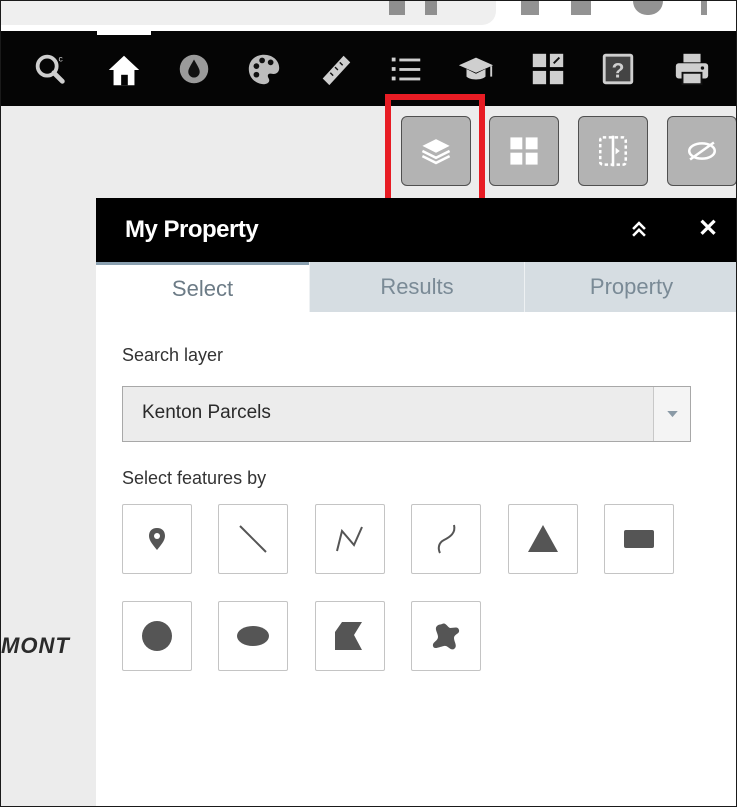 Image resolution: width=737 pixels, height=807 pixels. I want to click on line-icon, so click(253, 539).